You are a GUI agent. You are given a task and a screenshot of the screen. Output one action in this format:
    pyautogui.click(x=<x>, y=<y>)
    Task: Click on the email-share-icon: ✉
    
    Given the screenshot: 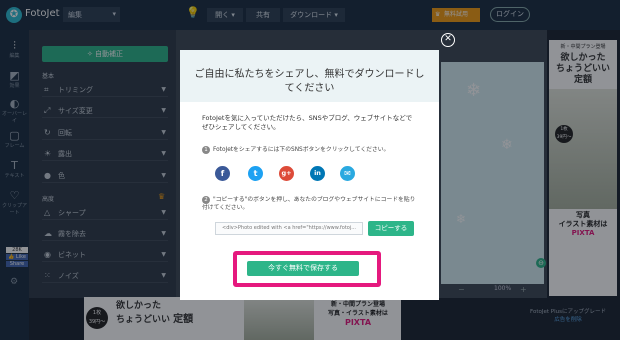 What is the action you would take?
    pyautogui.click(x=347, y=173)
    